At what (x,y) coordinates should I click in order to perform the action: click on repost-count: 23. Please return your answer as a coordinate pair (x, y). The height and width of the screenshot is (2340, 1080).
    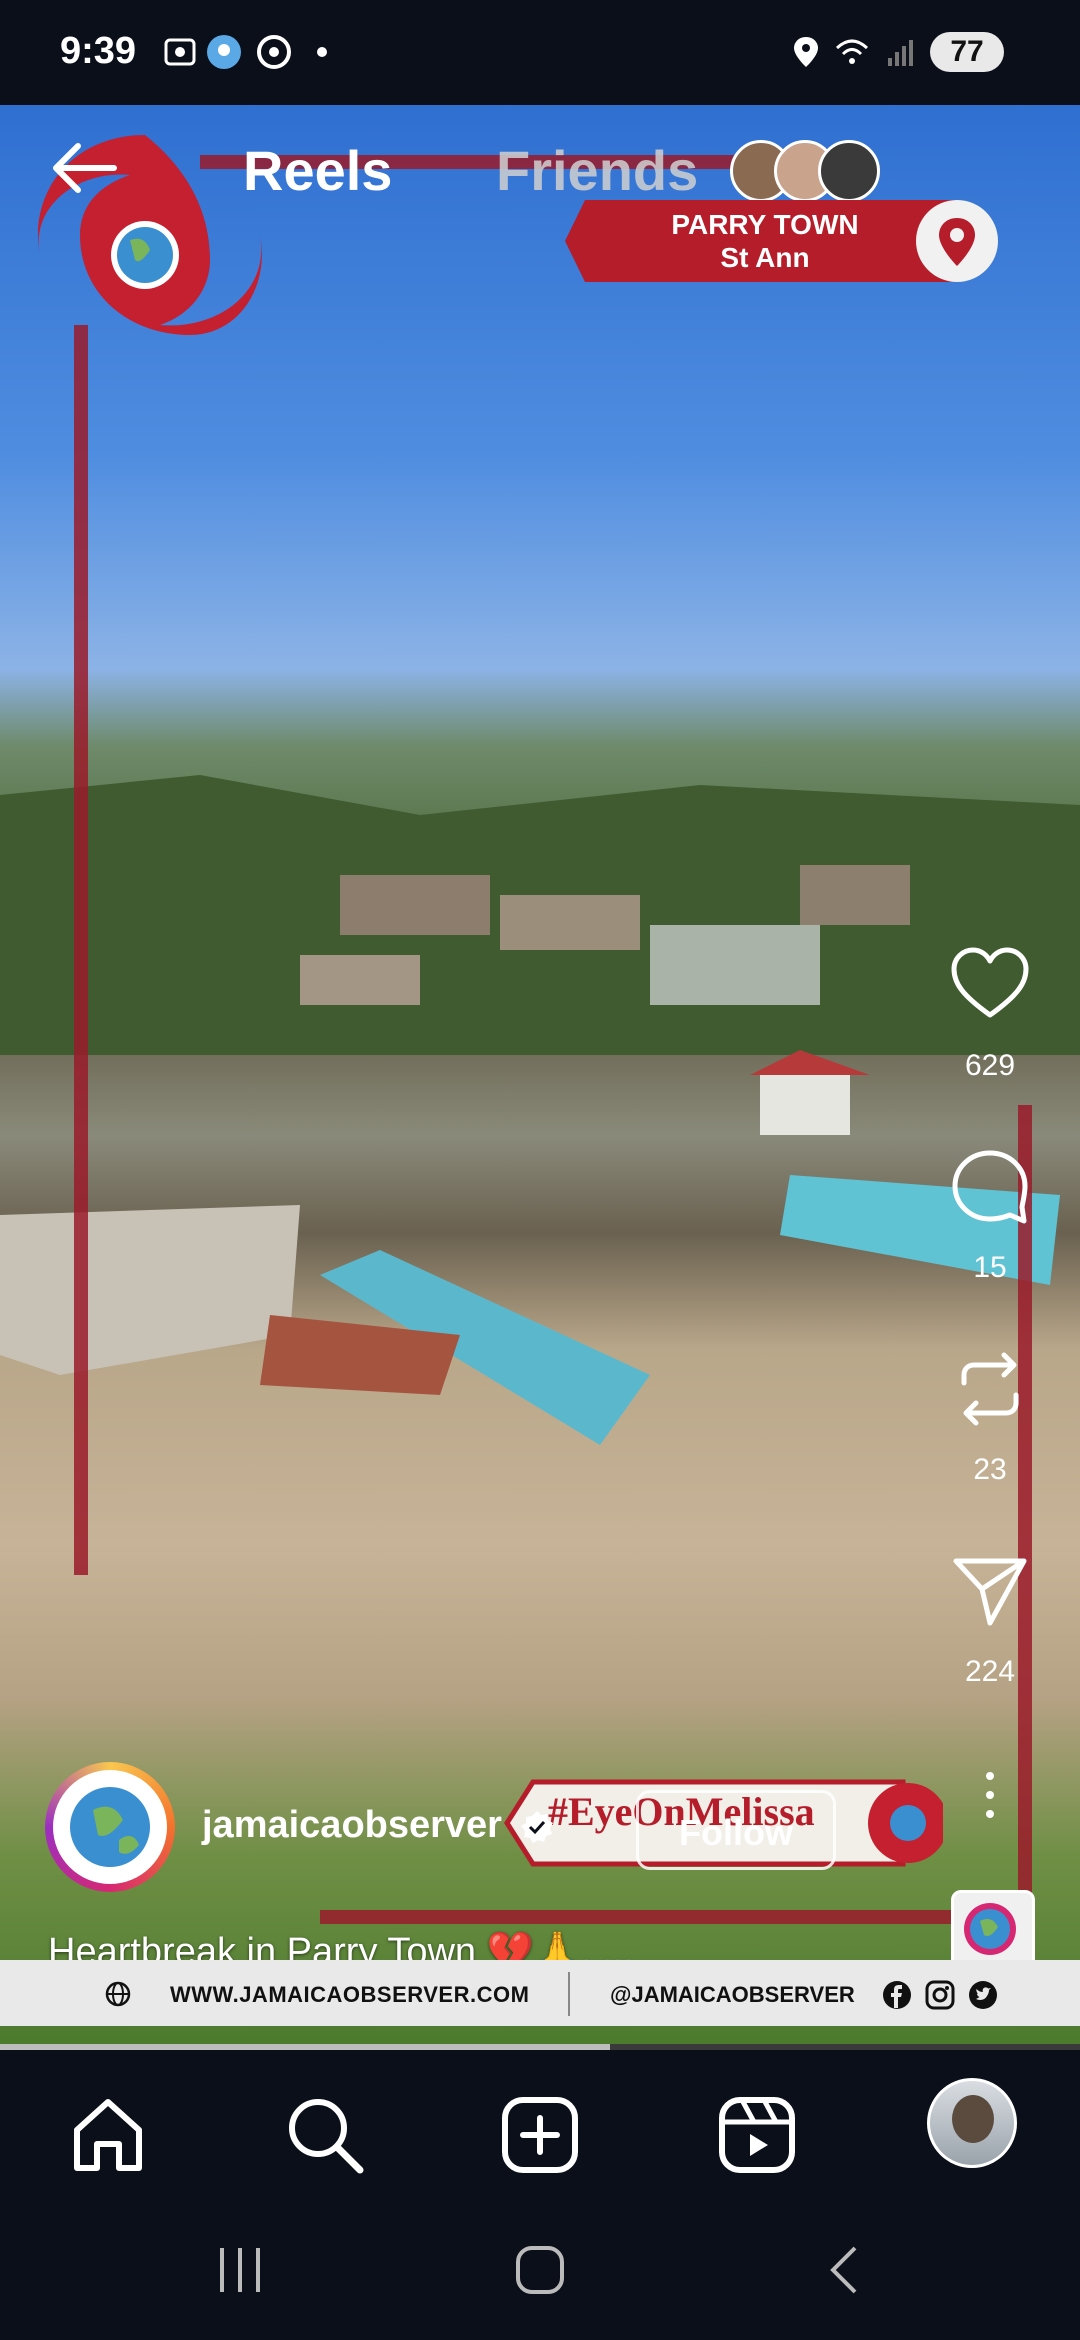
    Looking at the image, I should click on (990, 1469).